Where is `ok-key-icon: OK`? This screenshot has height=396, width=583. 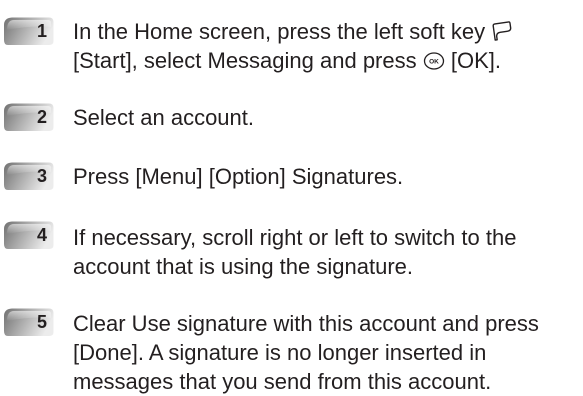 ok-key-icon: OK is located at coordinates (434, 61).